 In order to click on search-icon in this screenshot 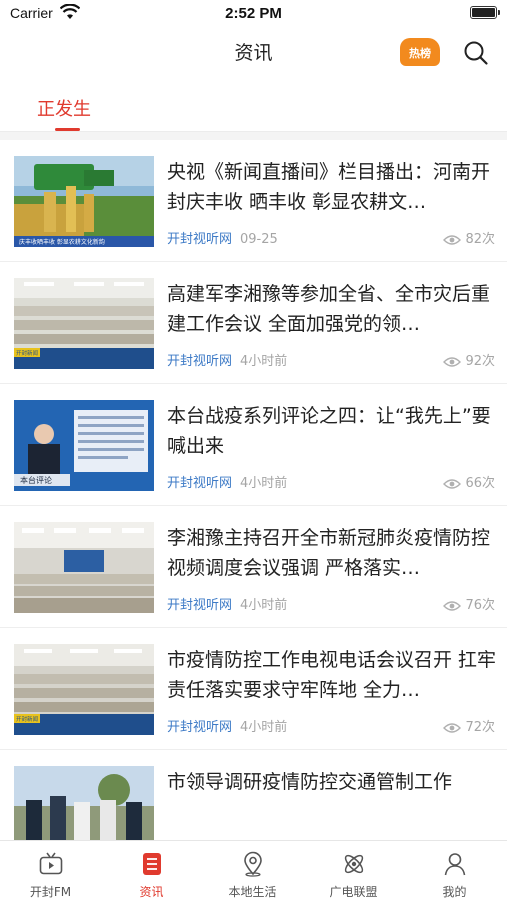, I will do `click(476, 53)`.